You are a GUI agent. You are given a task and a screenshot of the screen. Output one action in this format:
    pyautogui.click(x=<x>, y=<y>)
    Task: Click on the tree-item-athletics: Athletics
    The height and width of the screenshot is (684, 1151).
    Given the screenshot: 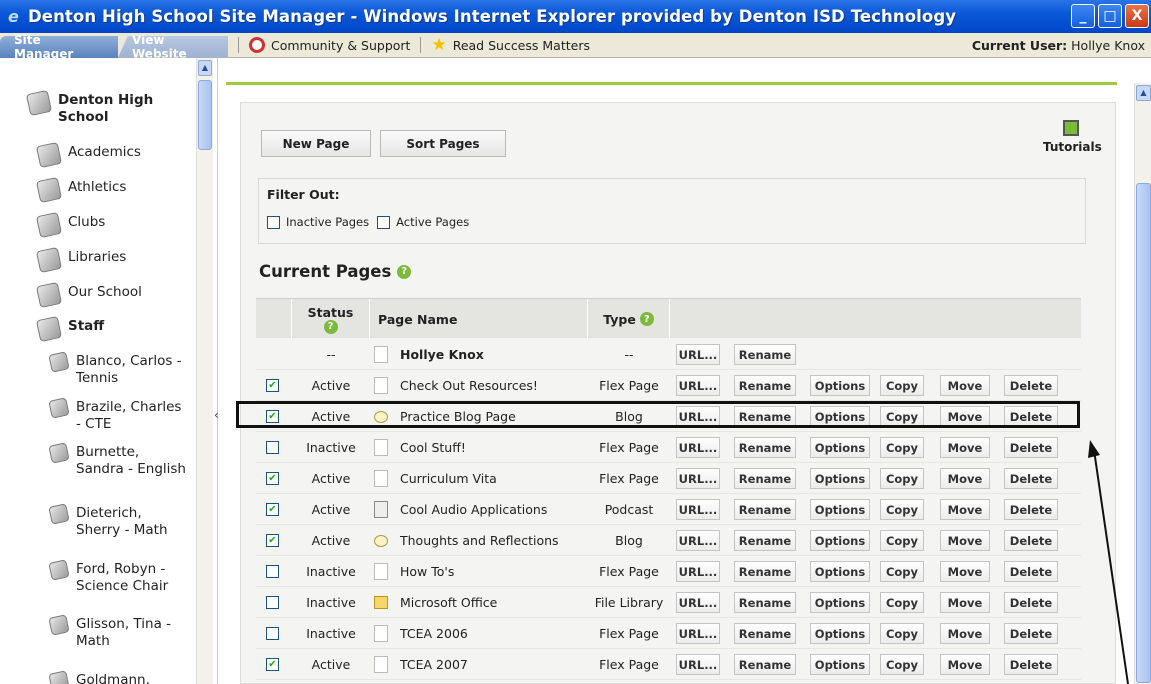 What is the action you would take?
    pyautogui.click(x=80, y=190)
    